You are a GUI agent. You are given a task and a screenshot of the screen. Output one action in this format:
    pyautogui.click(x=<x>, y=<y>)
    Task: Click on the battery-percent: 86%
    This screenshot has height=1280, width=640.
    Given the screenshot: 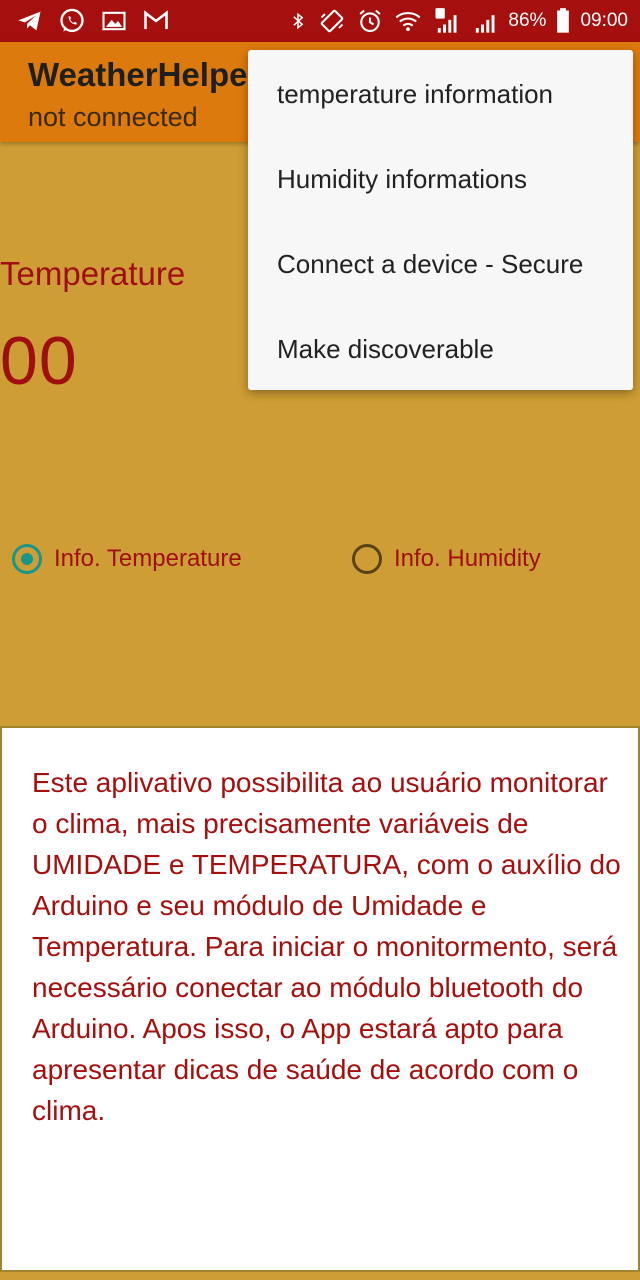 What is the action you would take?
    pyautogui.click(x=527, y=20)
    